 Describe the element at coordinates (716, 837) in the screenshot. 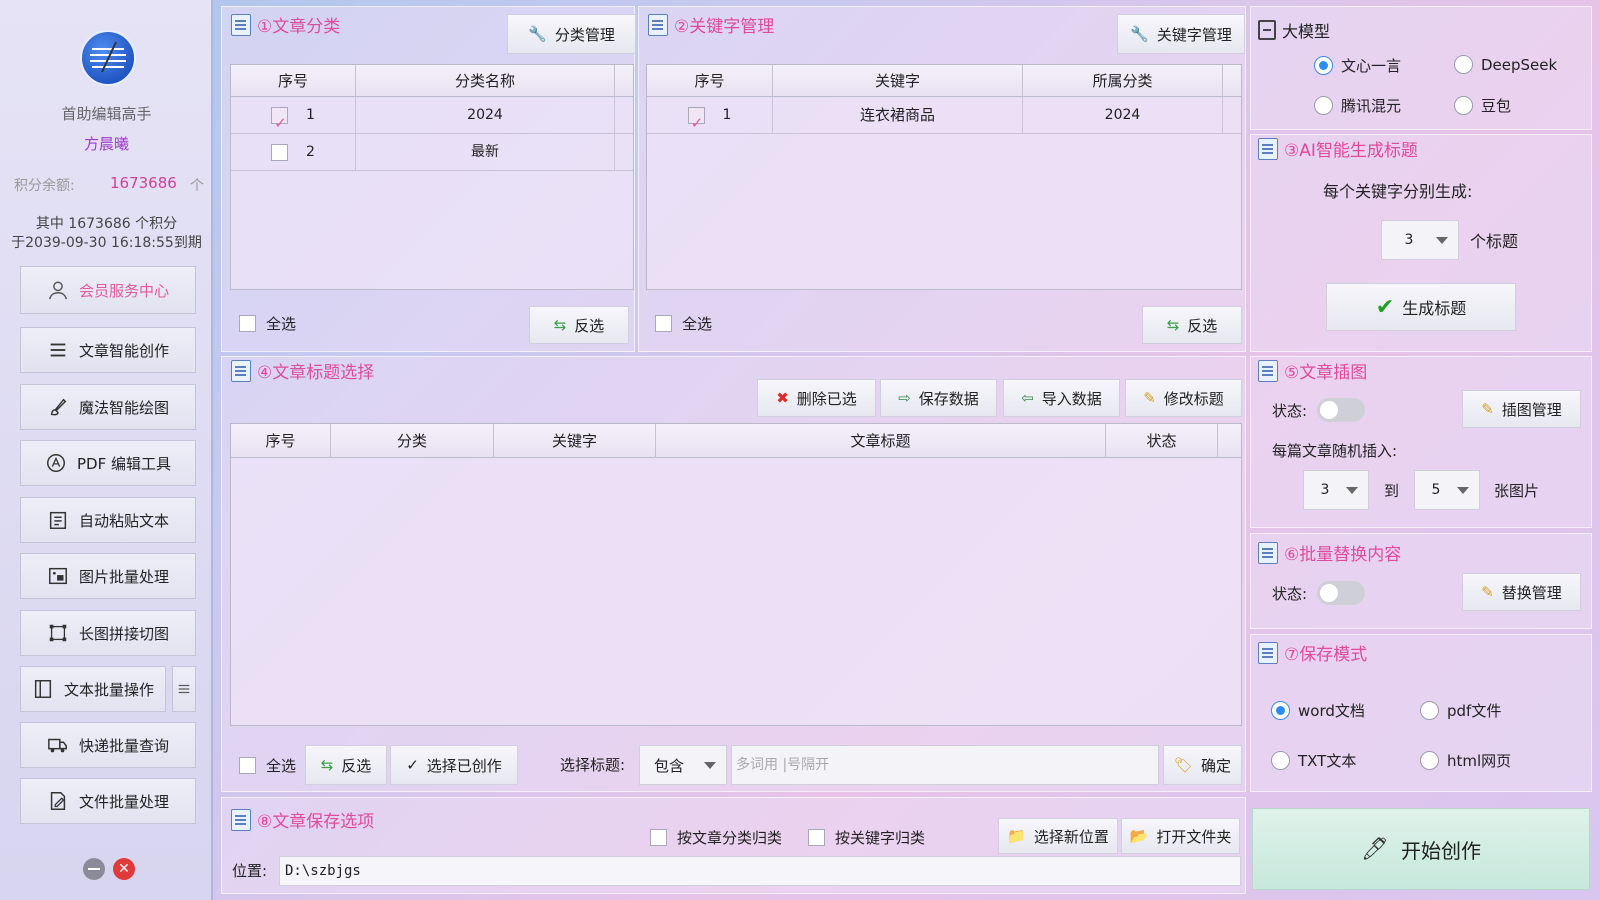

I see `by-category-checkbox: 按文章分类归类` at that location.